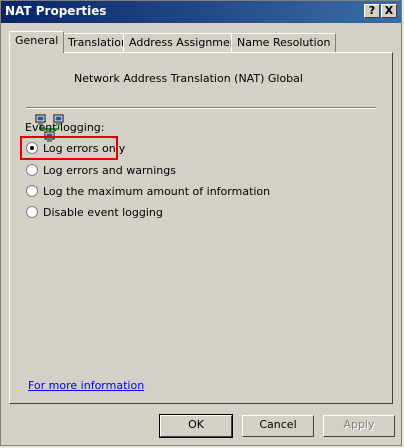  Describe the element at coordinates (201, 12) in the screenshot. I see `title-bar: NAT Properties ? X` at that location.